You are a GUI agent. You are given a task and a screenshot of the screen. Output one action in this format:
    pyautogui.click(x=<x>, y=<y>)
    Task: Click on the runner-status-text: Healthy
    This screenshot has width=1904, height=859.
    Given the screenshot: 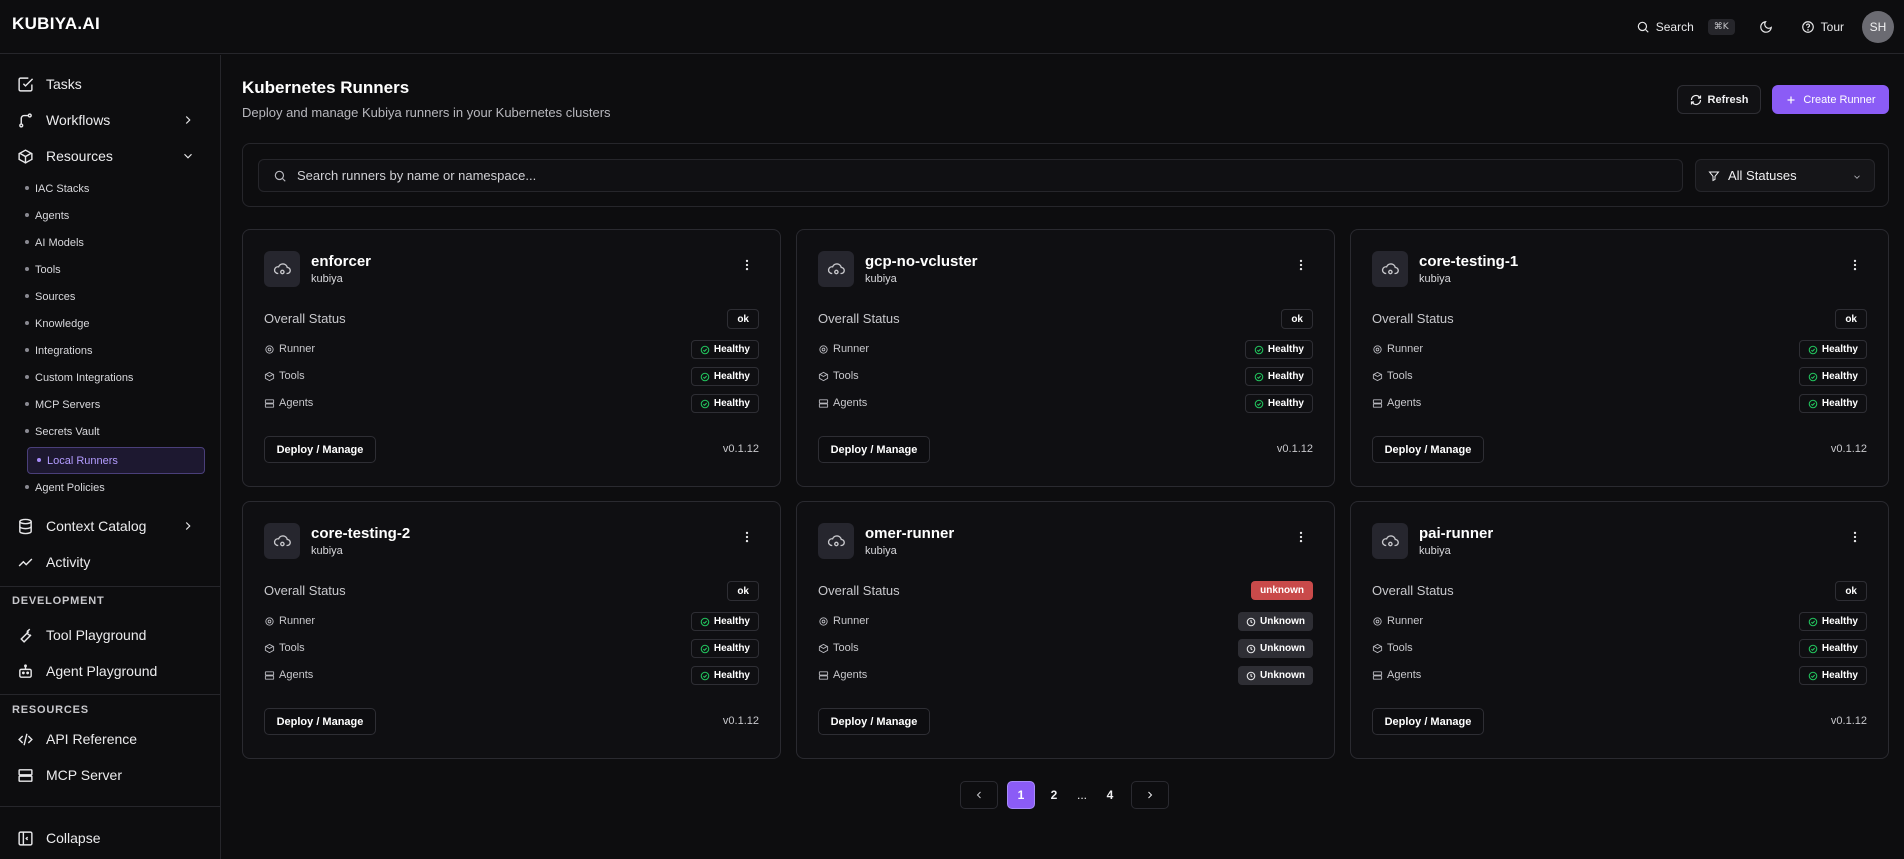 What is the action you would take?
    pyautogui.click(x=1839, y=621)
    